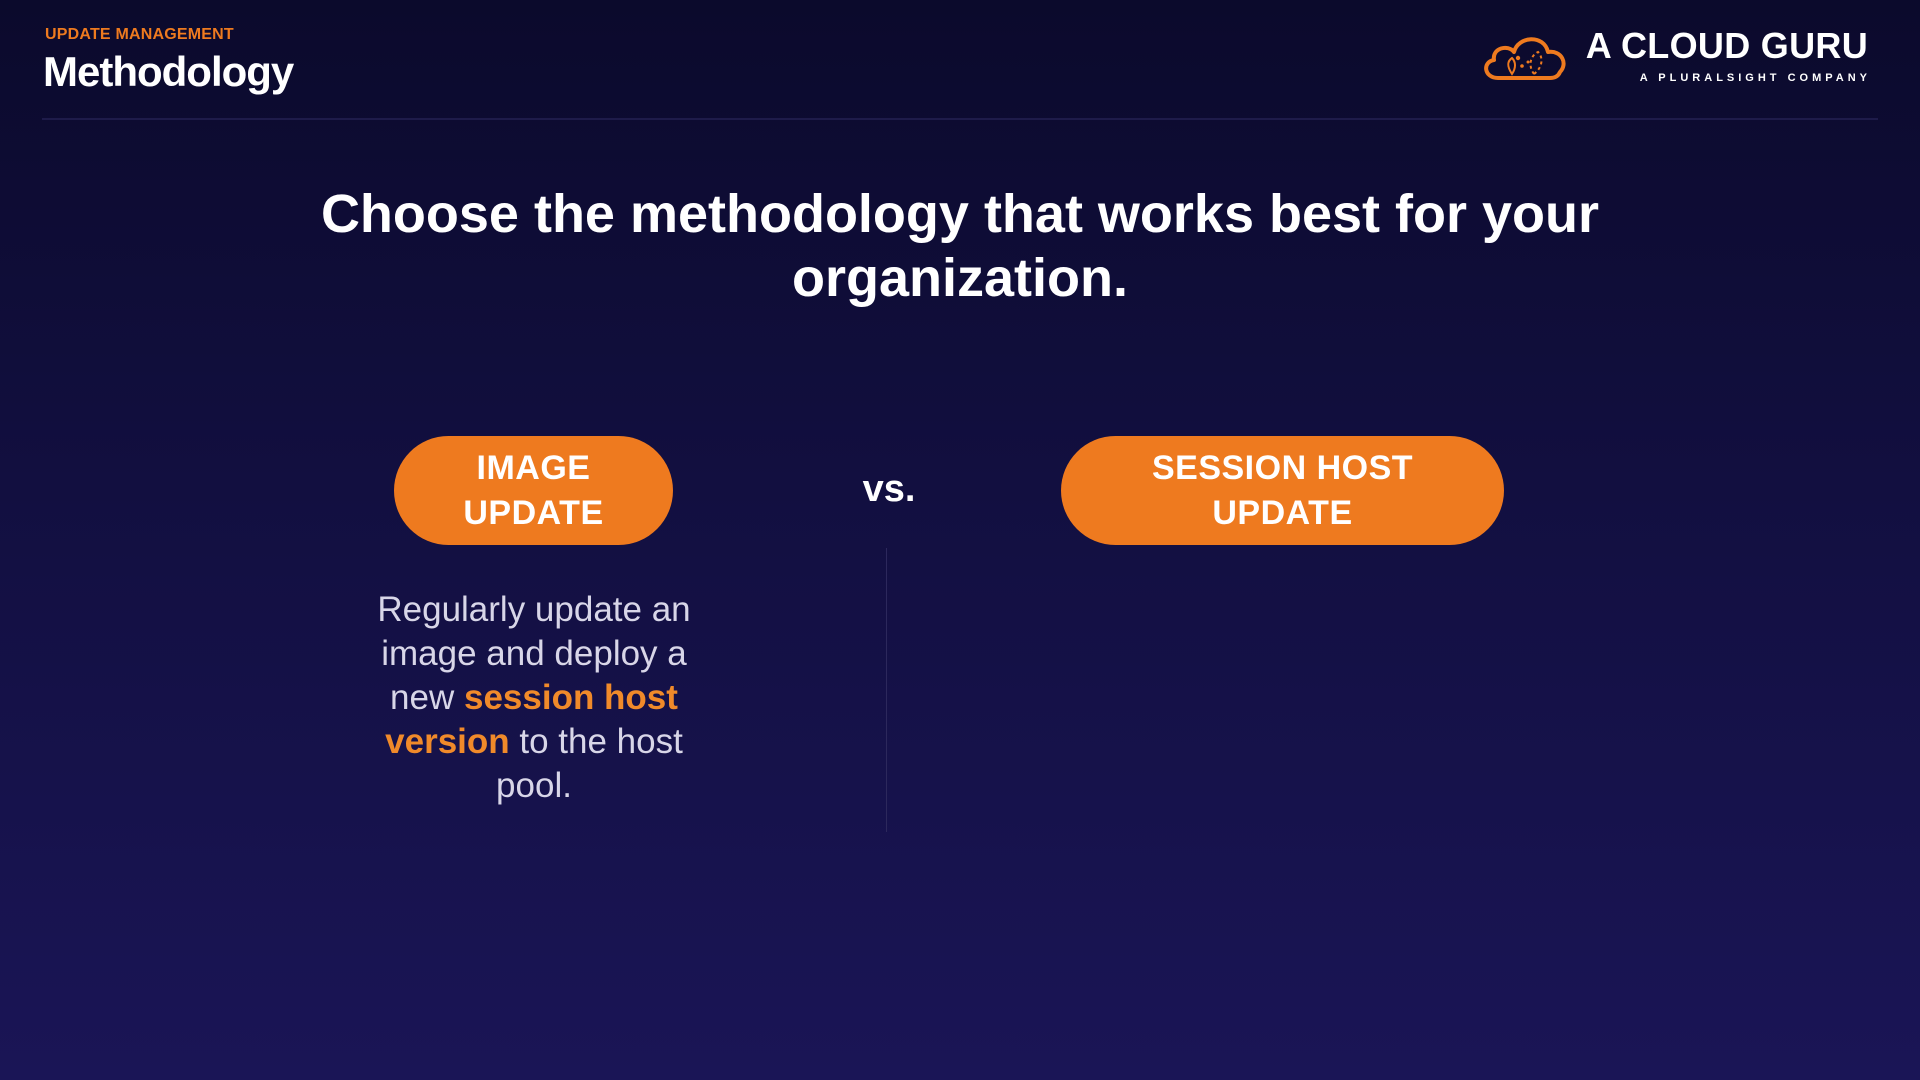 The height and width of the screenshot is (1080, 1920). What do you see at coordinates (589, 763) in the screenshot?
I see `description-text-part-2: to the host pool.` at bounding box center [589, 763].